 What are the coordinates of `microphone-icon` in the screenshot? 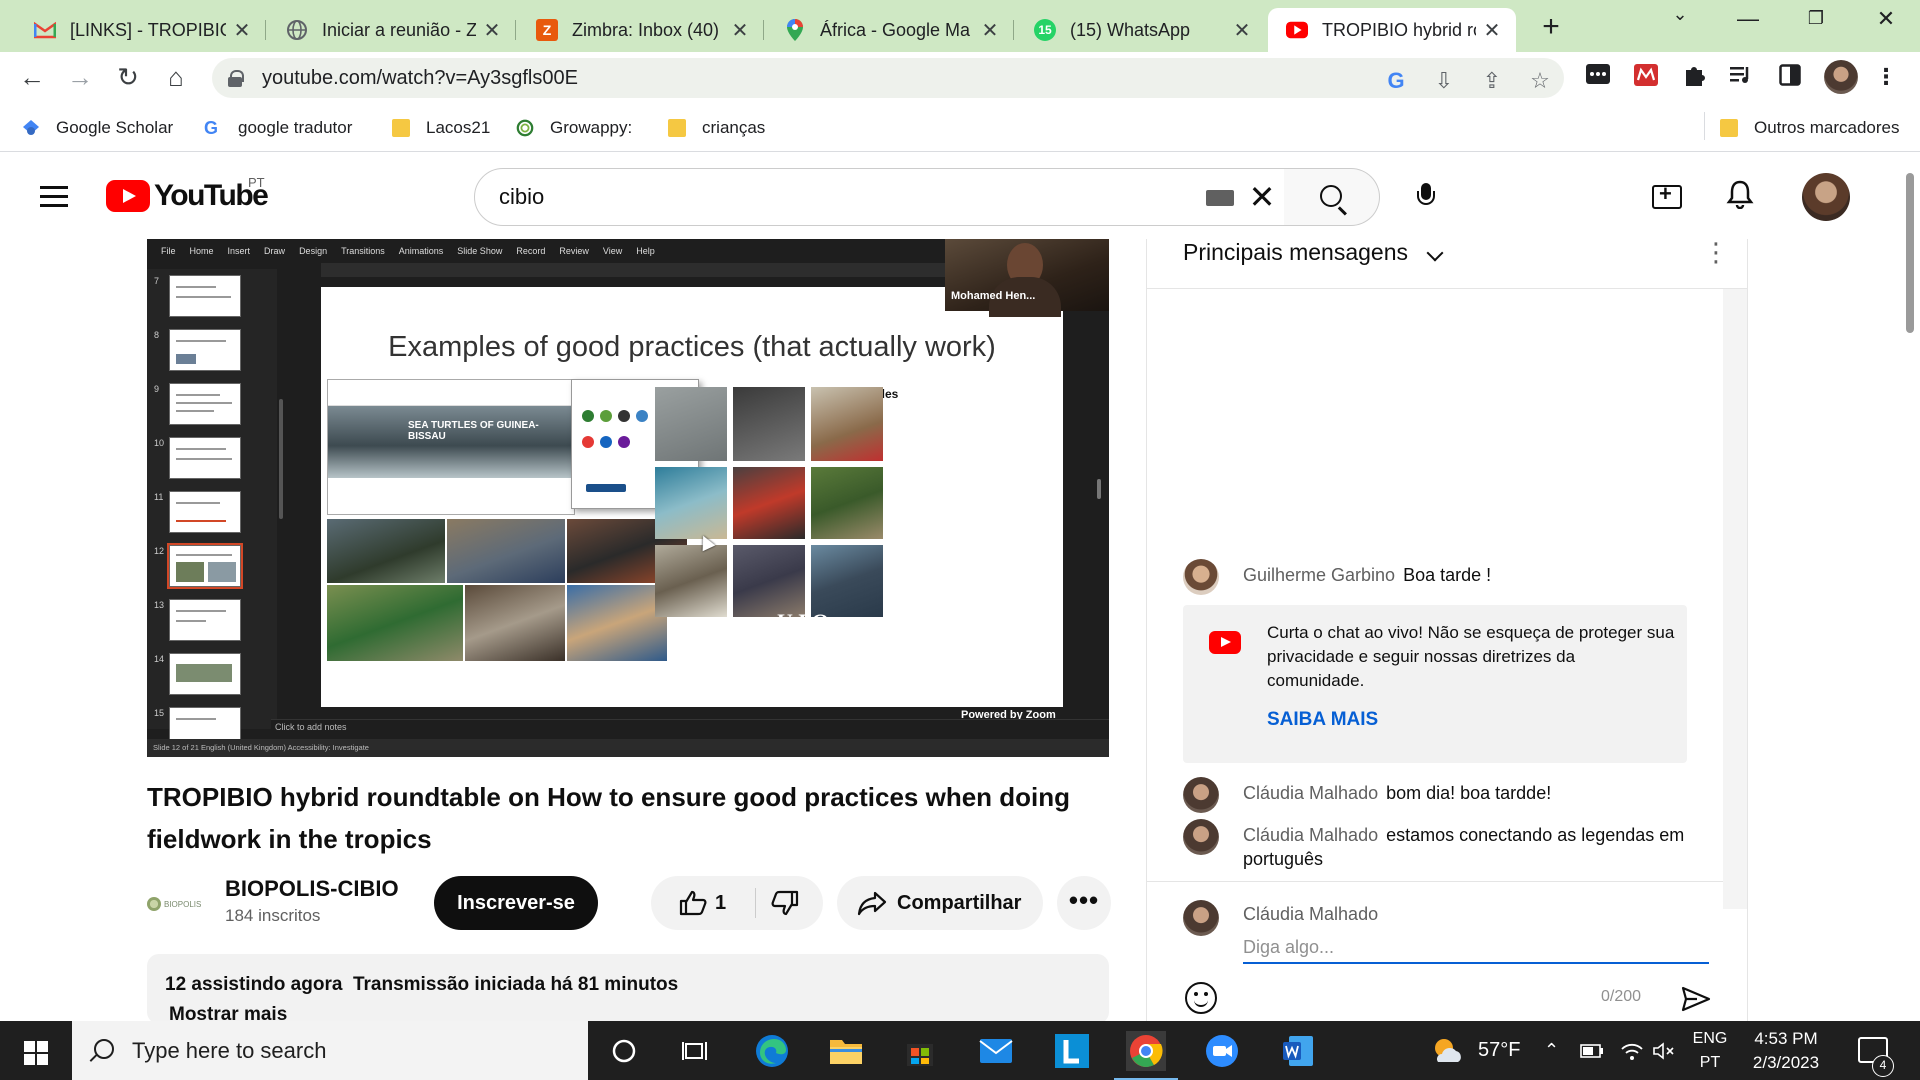 It's located at (1426, 197).